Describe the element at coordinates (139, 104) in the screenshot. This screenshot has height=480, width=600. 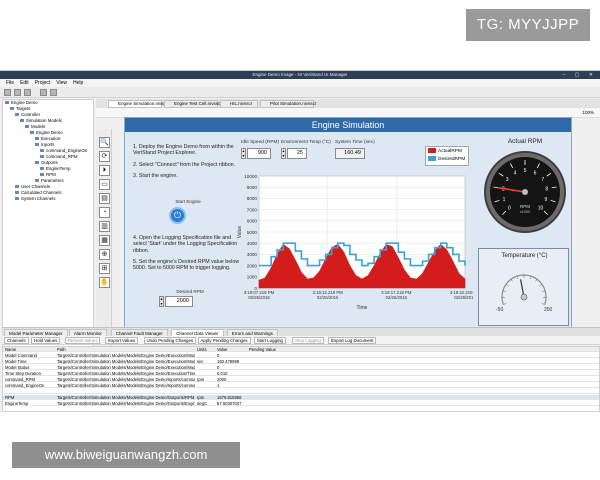
I see `doc-tab: Engine Simulation.nivsscr` at that location.